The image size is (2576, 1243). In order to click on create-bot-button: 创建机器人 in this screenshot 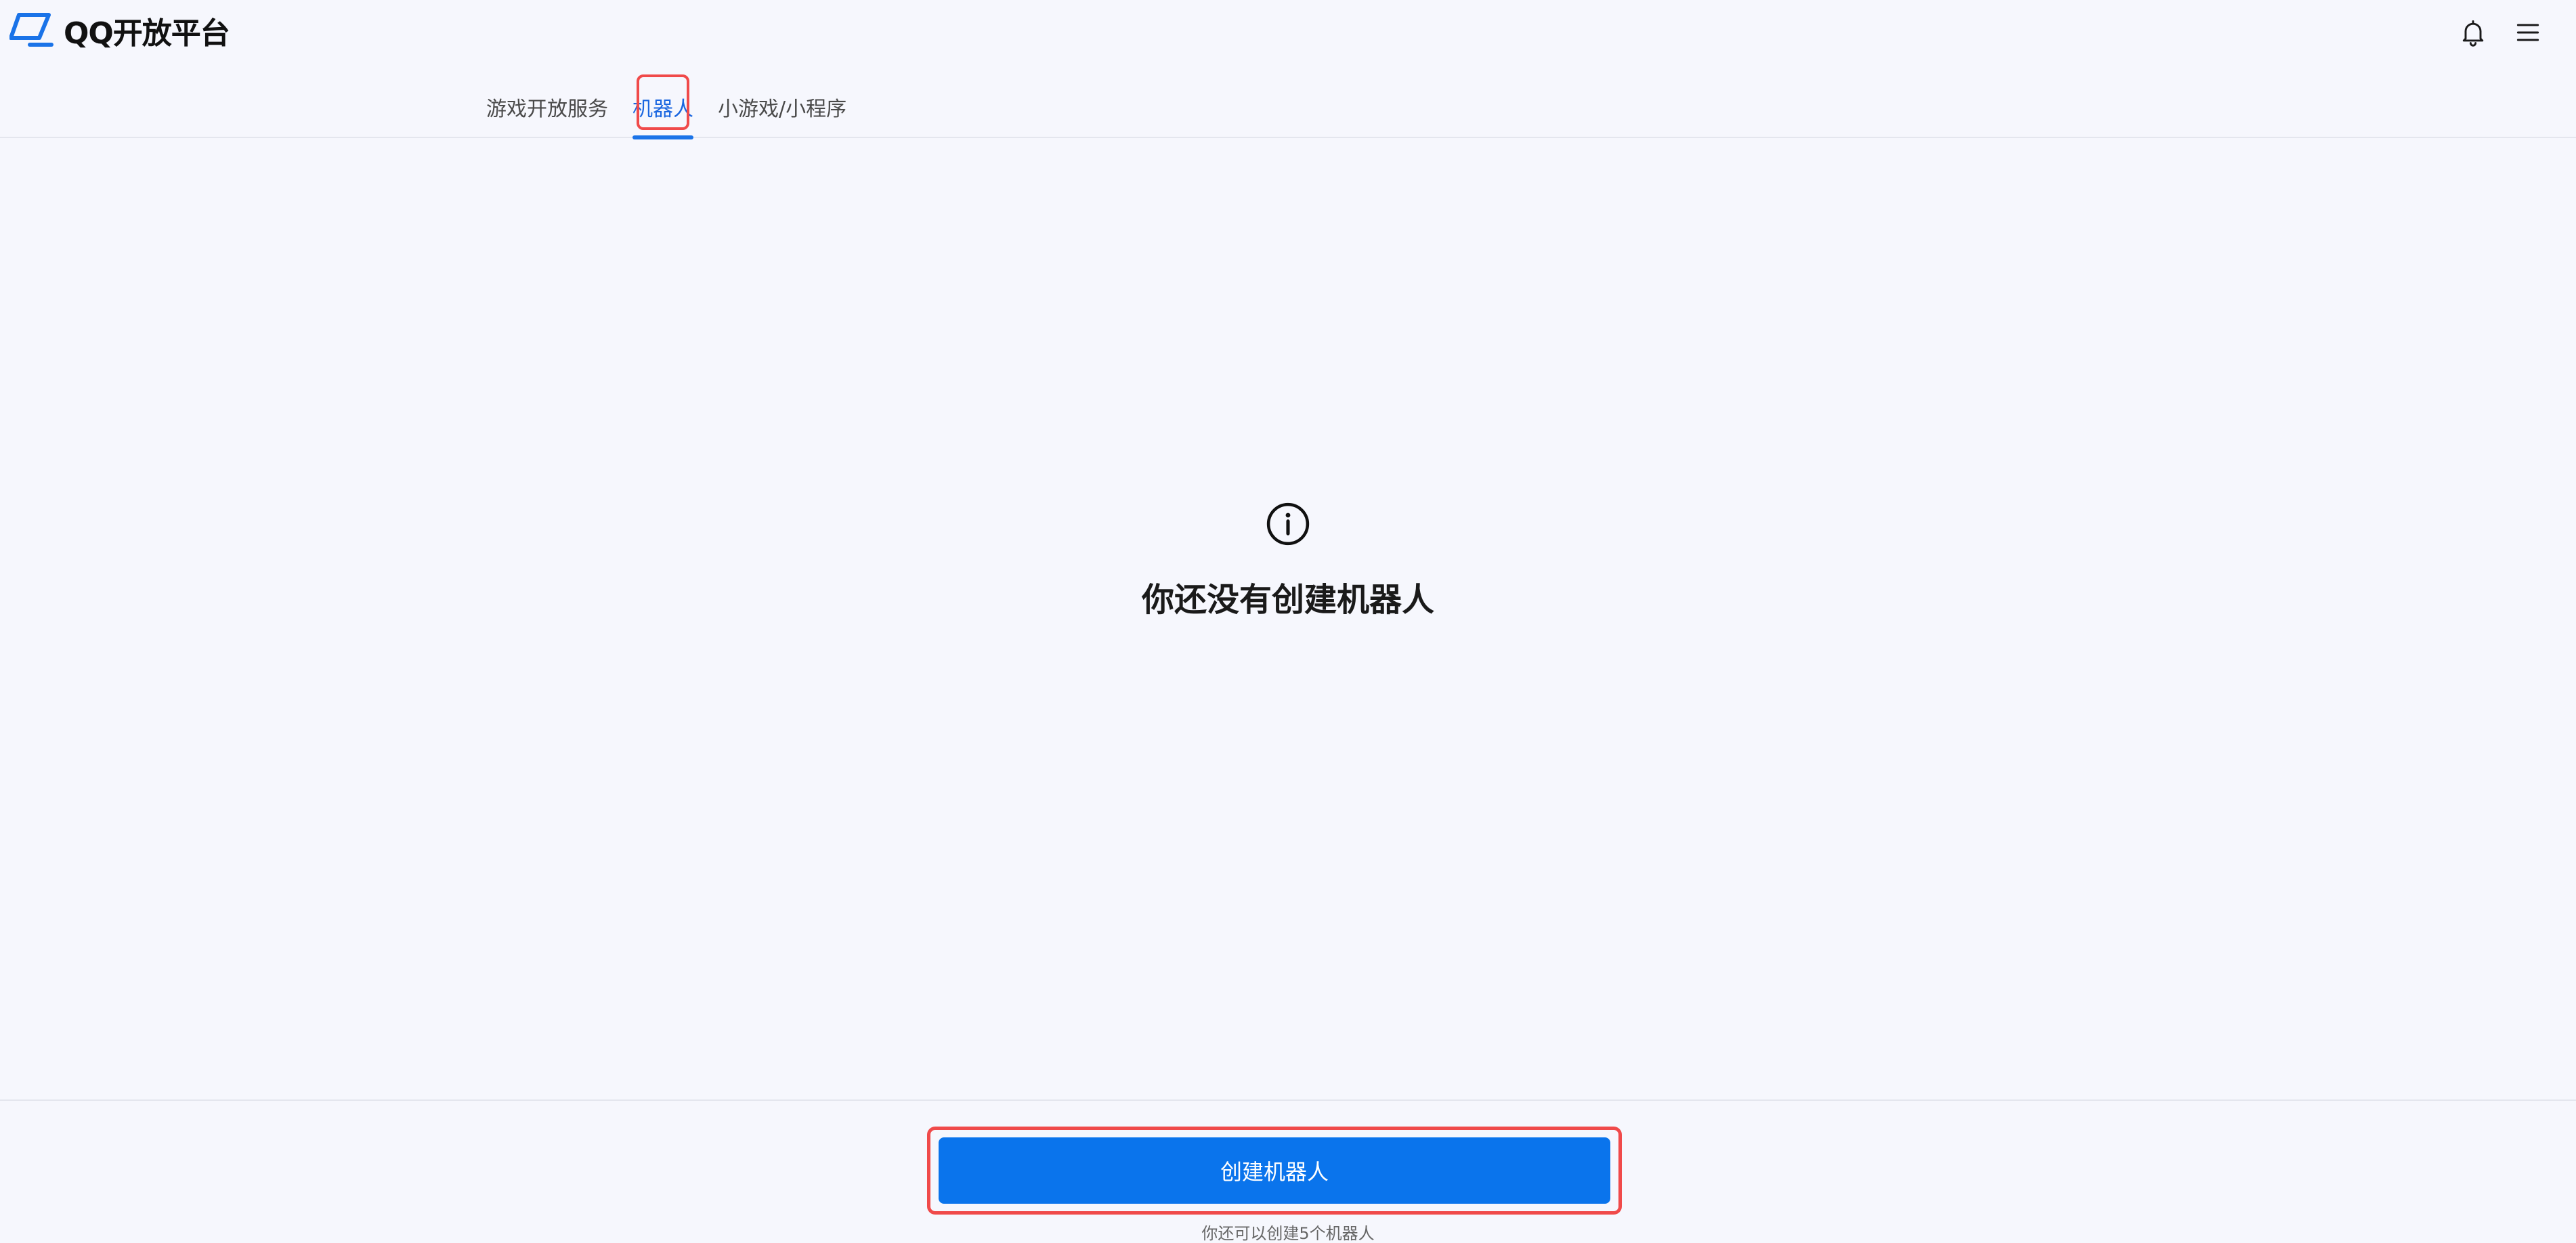, I will do `click(1274, 1170)`.